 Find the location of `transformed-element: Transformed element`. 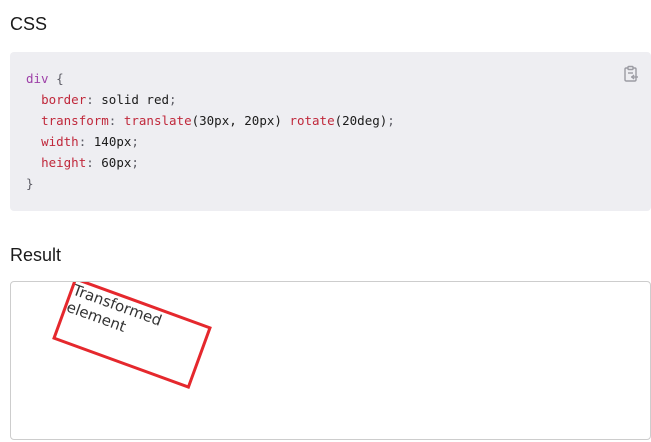

transformed-element: Transformed element is located at coordinates (132, 335).